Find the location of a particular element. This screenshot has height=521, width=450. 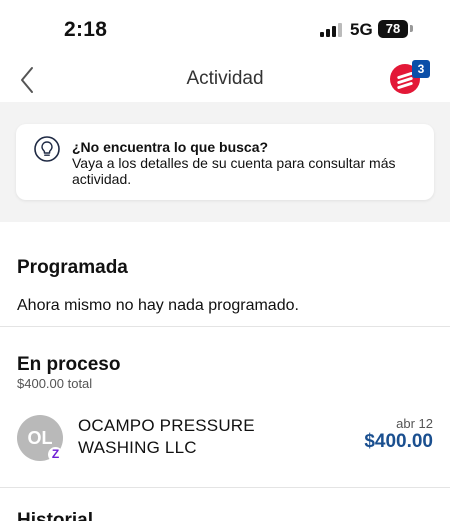

transaction-merchant: OCAMPO PRESSURE WASHING LLC is located at coordinates (166, 436).